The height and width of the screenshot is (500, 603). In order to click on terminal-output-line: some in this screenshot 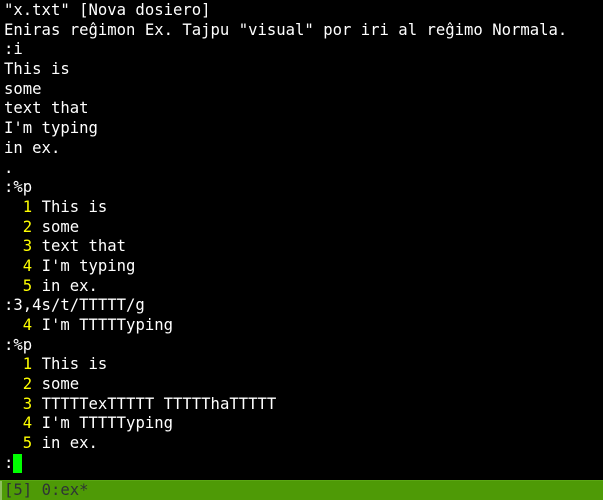, I will do `click(303, 90)`.